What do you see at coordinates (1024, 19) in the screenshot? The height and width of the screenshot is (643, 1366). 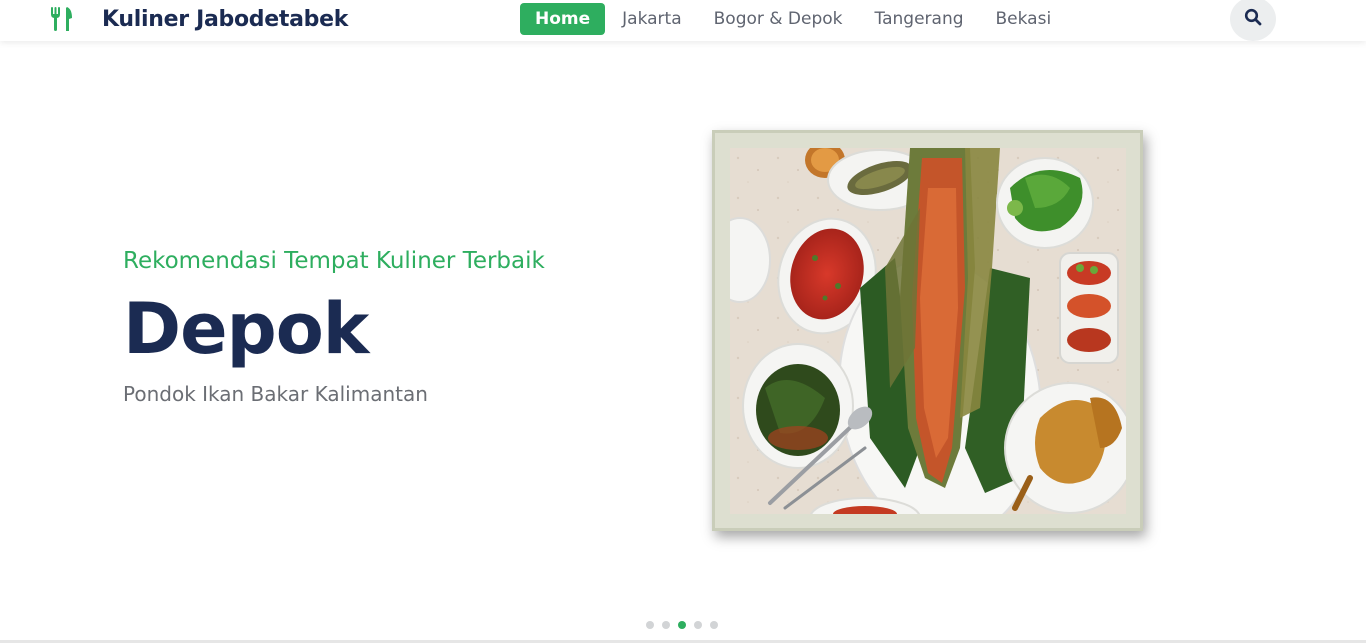 I see `nav-bekasi: Bekasi` at bounding box center [1024, 19].